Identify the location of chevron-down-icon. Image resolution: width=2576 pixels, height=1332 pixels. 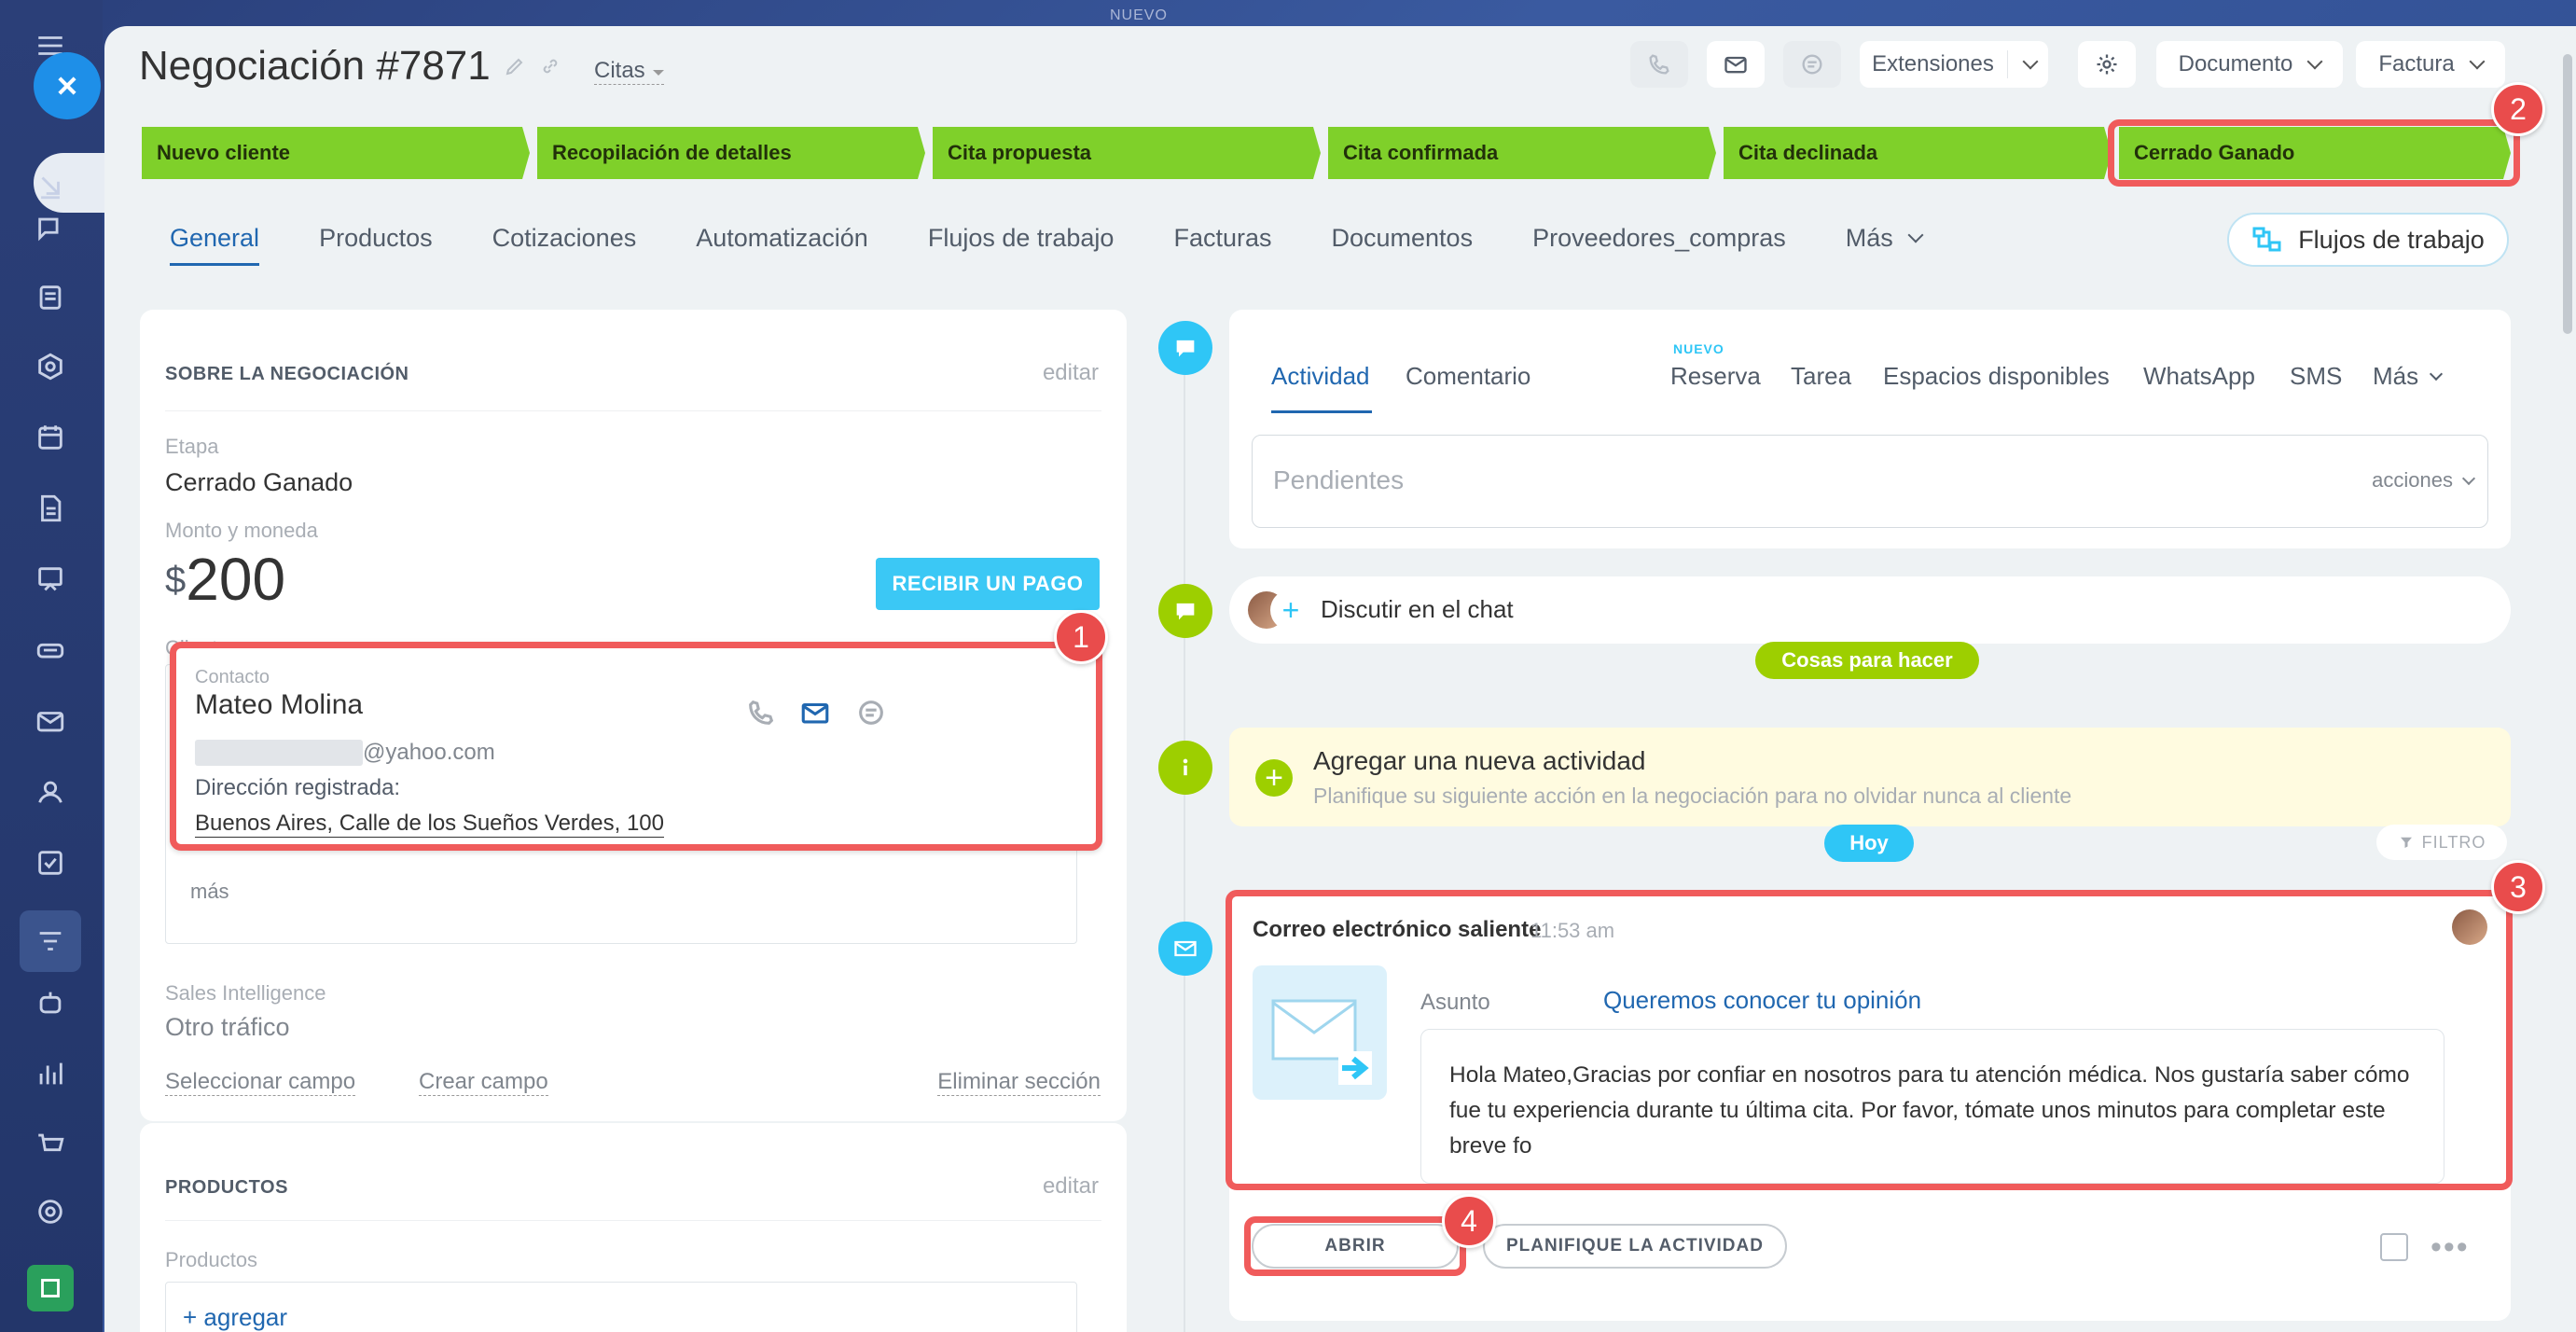
(2437, 374).